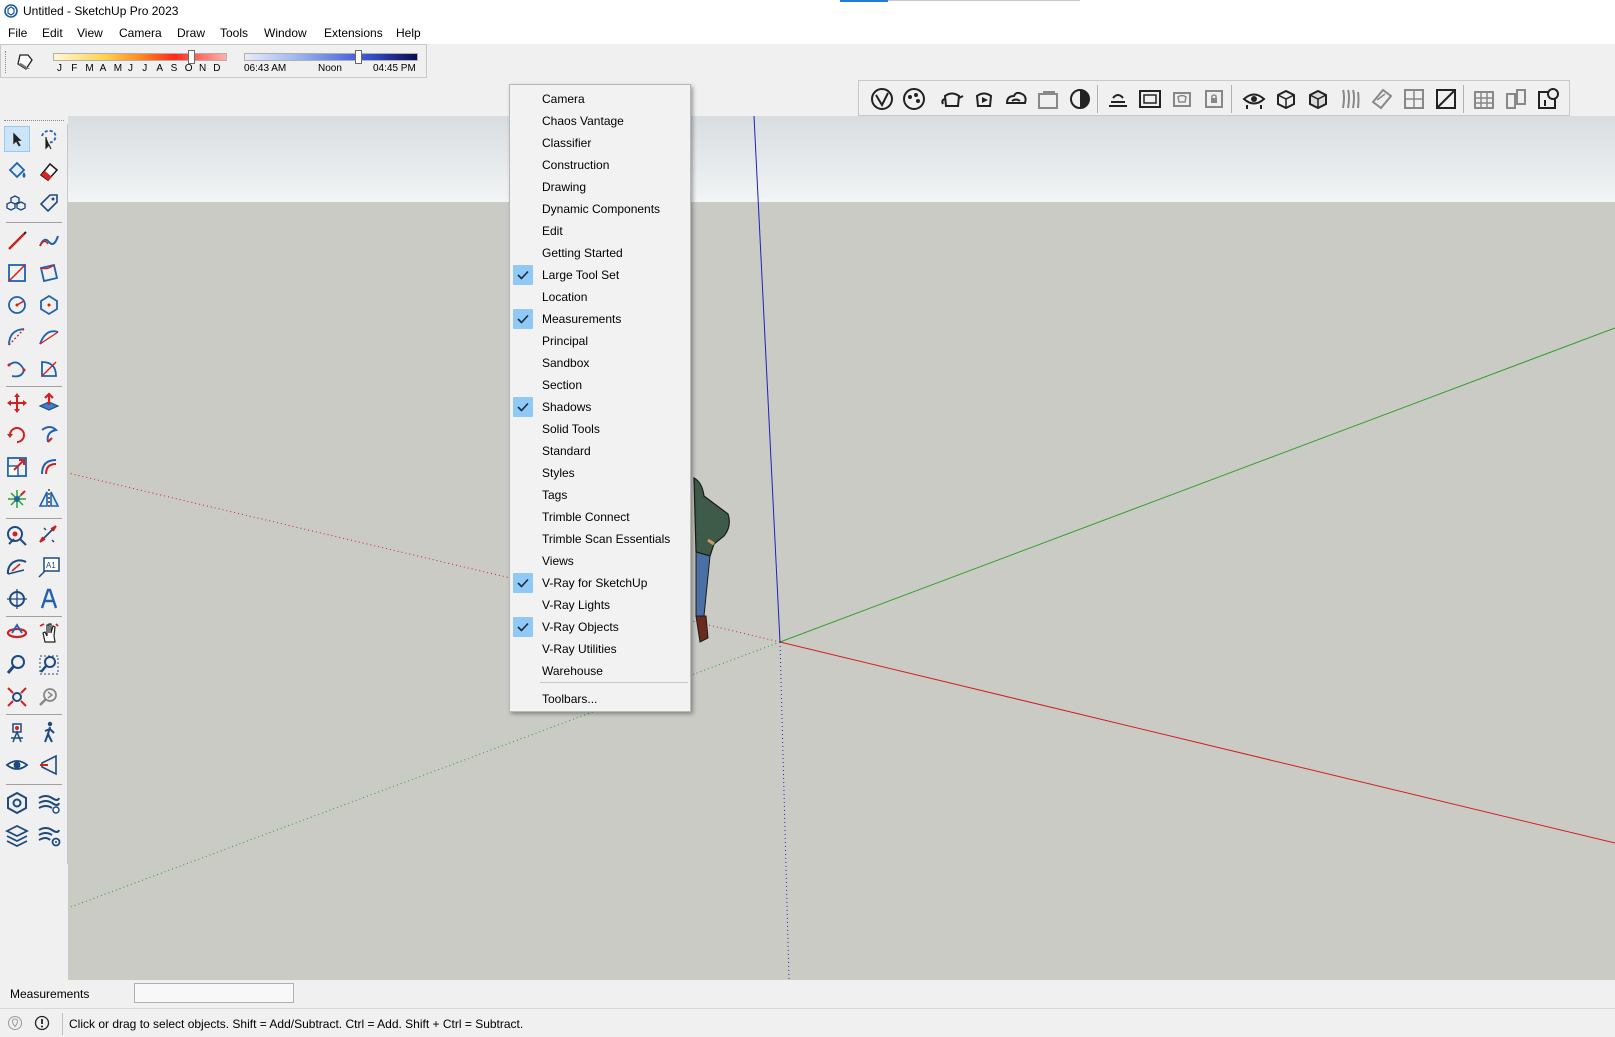  I want to click on position-camera-move-icon, so click(17, 499).